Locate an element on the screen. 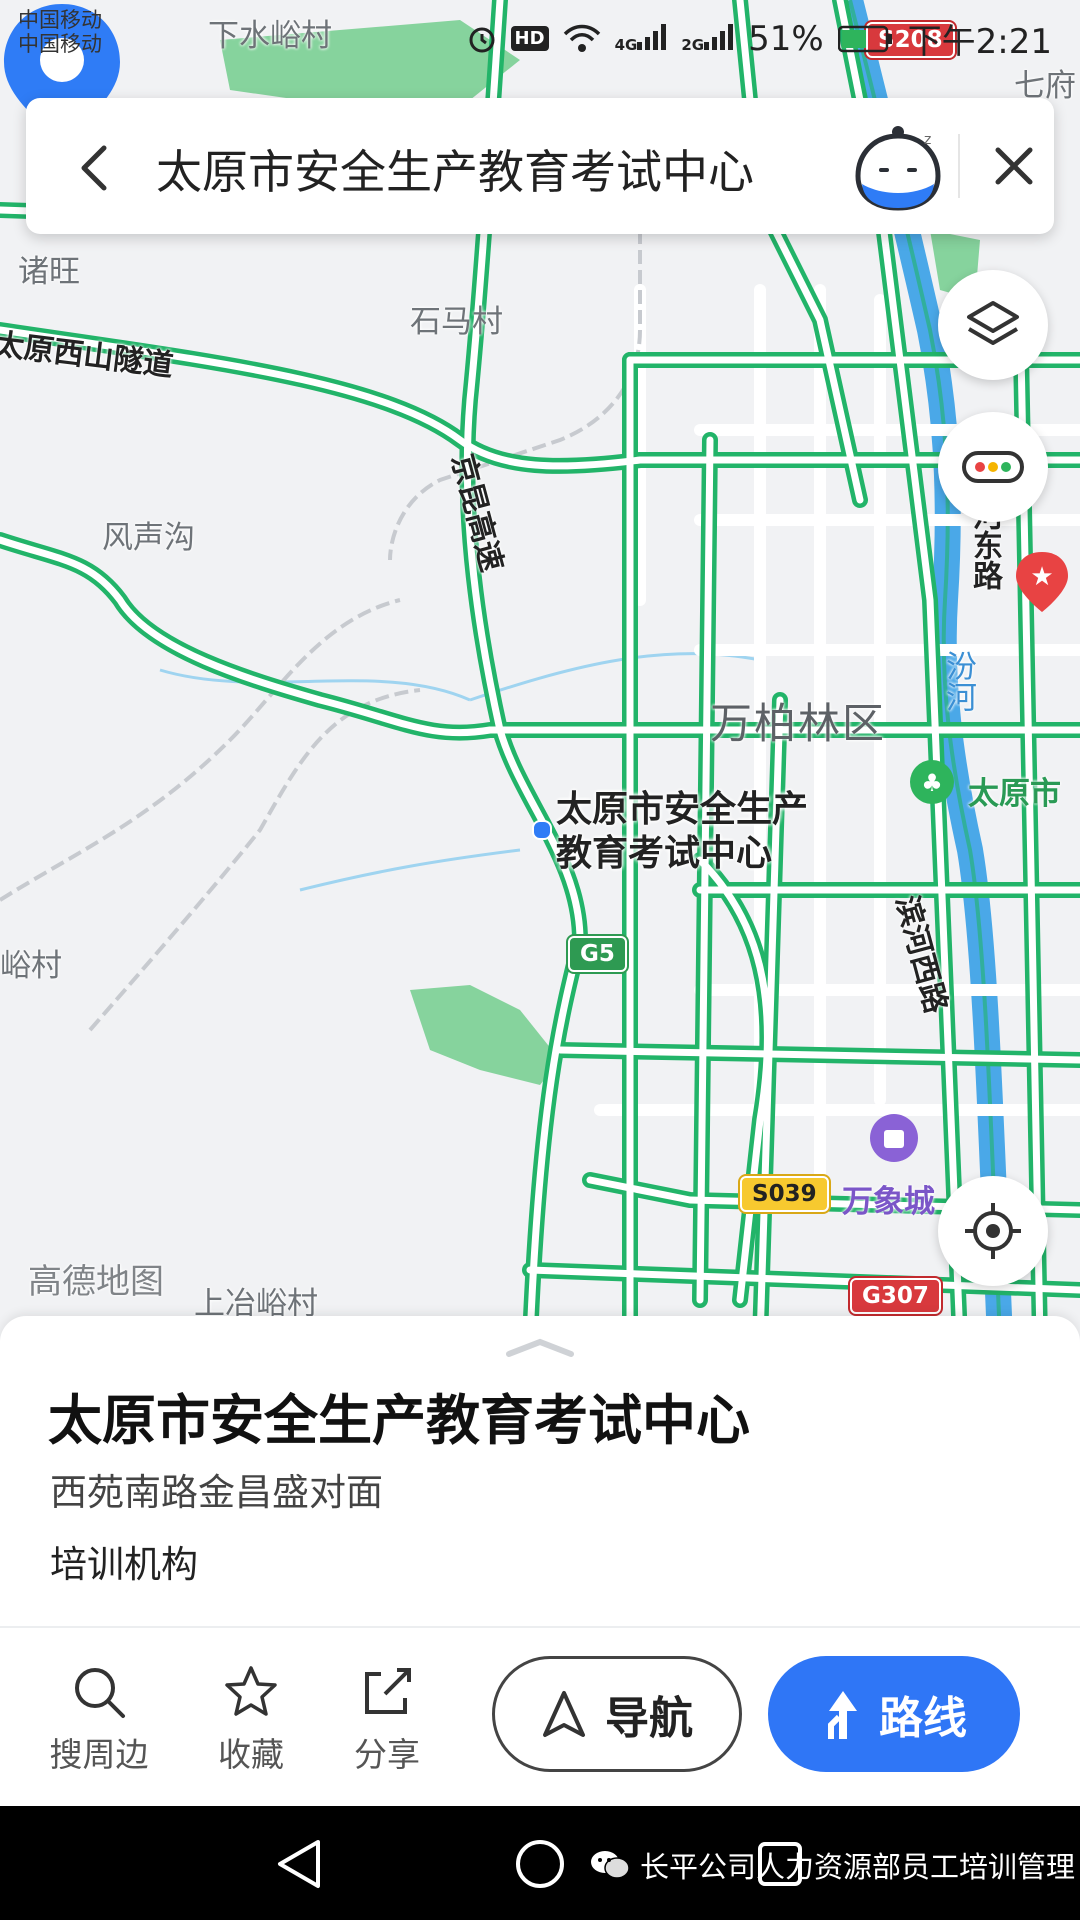 This screenshot has width=1080, height=1920. favorite-button: 收藏 is located at coordinates (251, 1719).